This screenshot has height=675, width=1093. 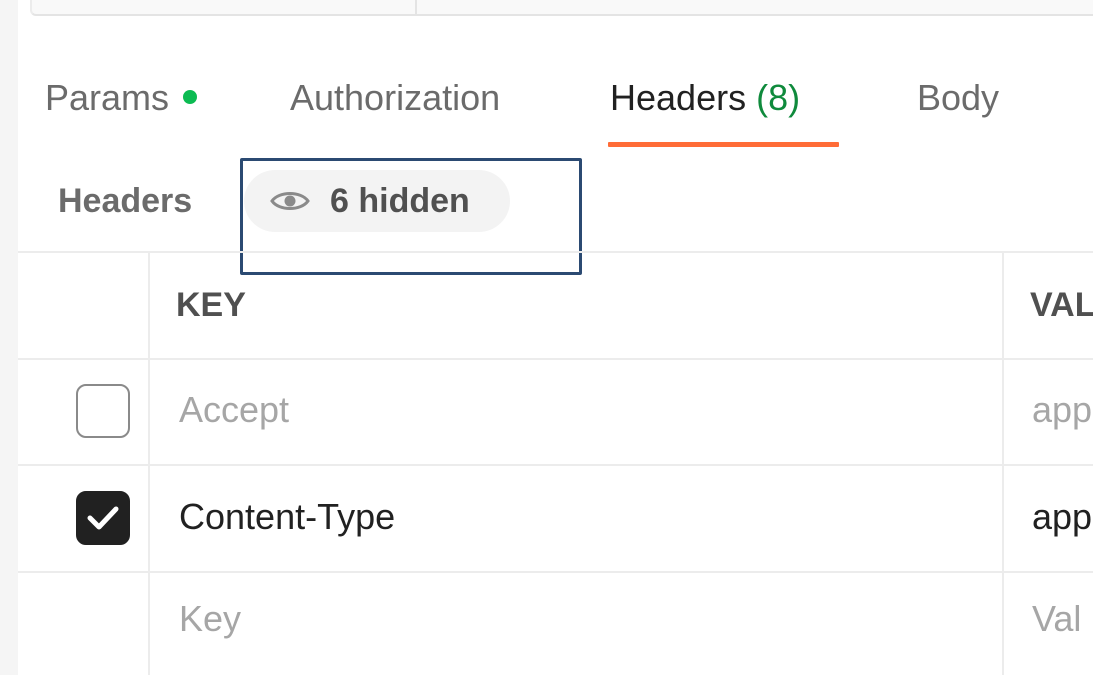 What do you see at coordinates (210, 619) in the screenshot?
I see `new-header-key-input: Key` at bounding box center [210, 619].